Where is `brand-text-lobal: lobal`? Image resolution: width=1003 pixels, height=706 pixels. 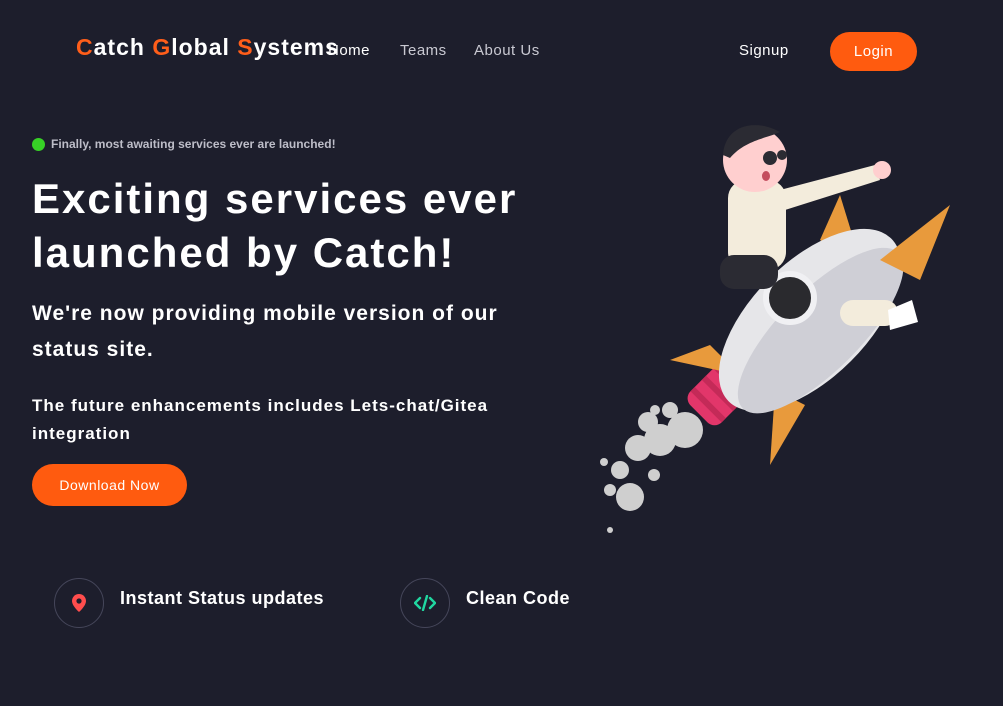
brand-text-lobal: lobal is located at coordinates (204, 47).